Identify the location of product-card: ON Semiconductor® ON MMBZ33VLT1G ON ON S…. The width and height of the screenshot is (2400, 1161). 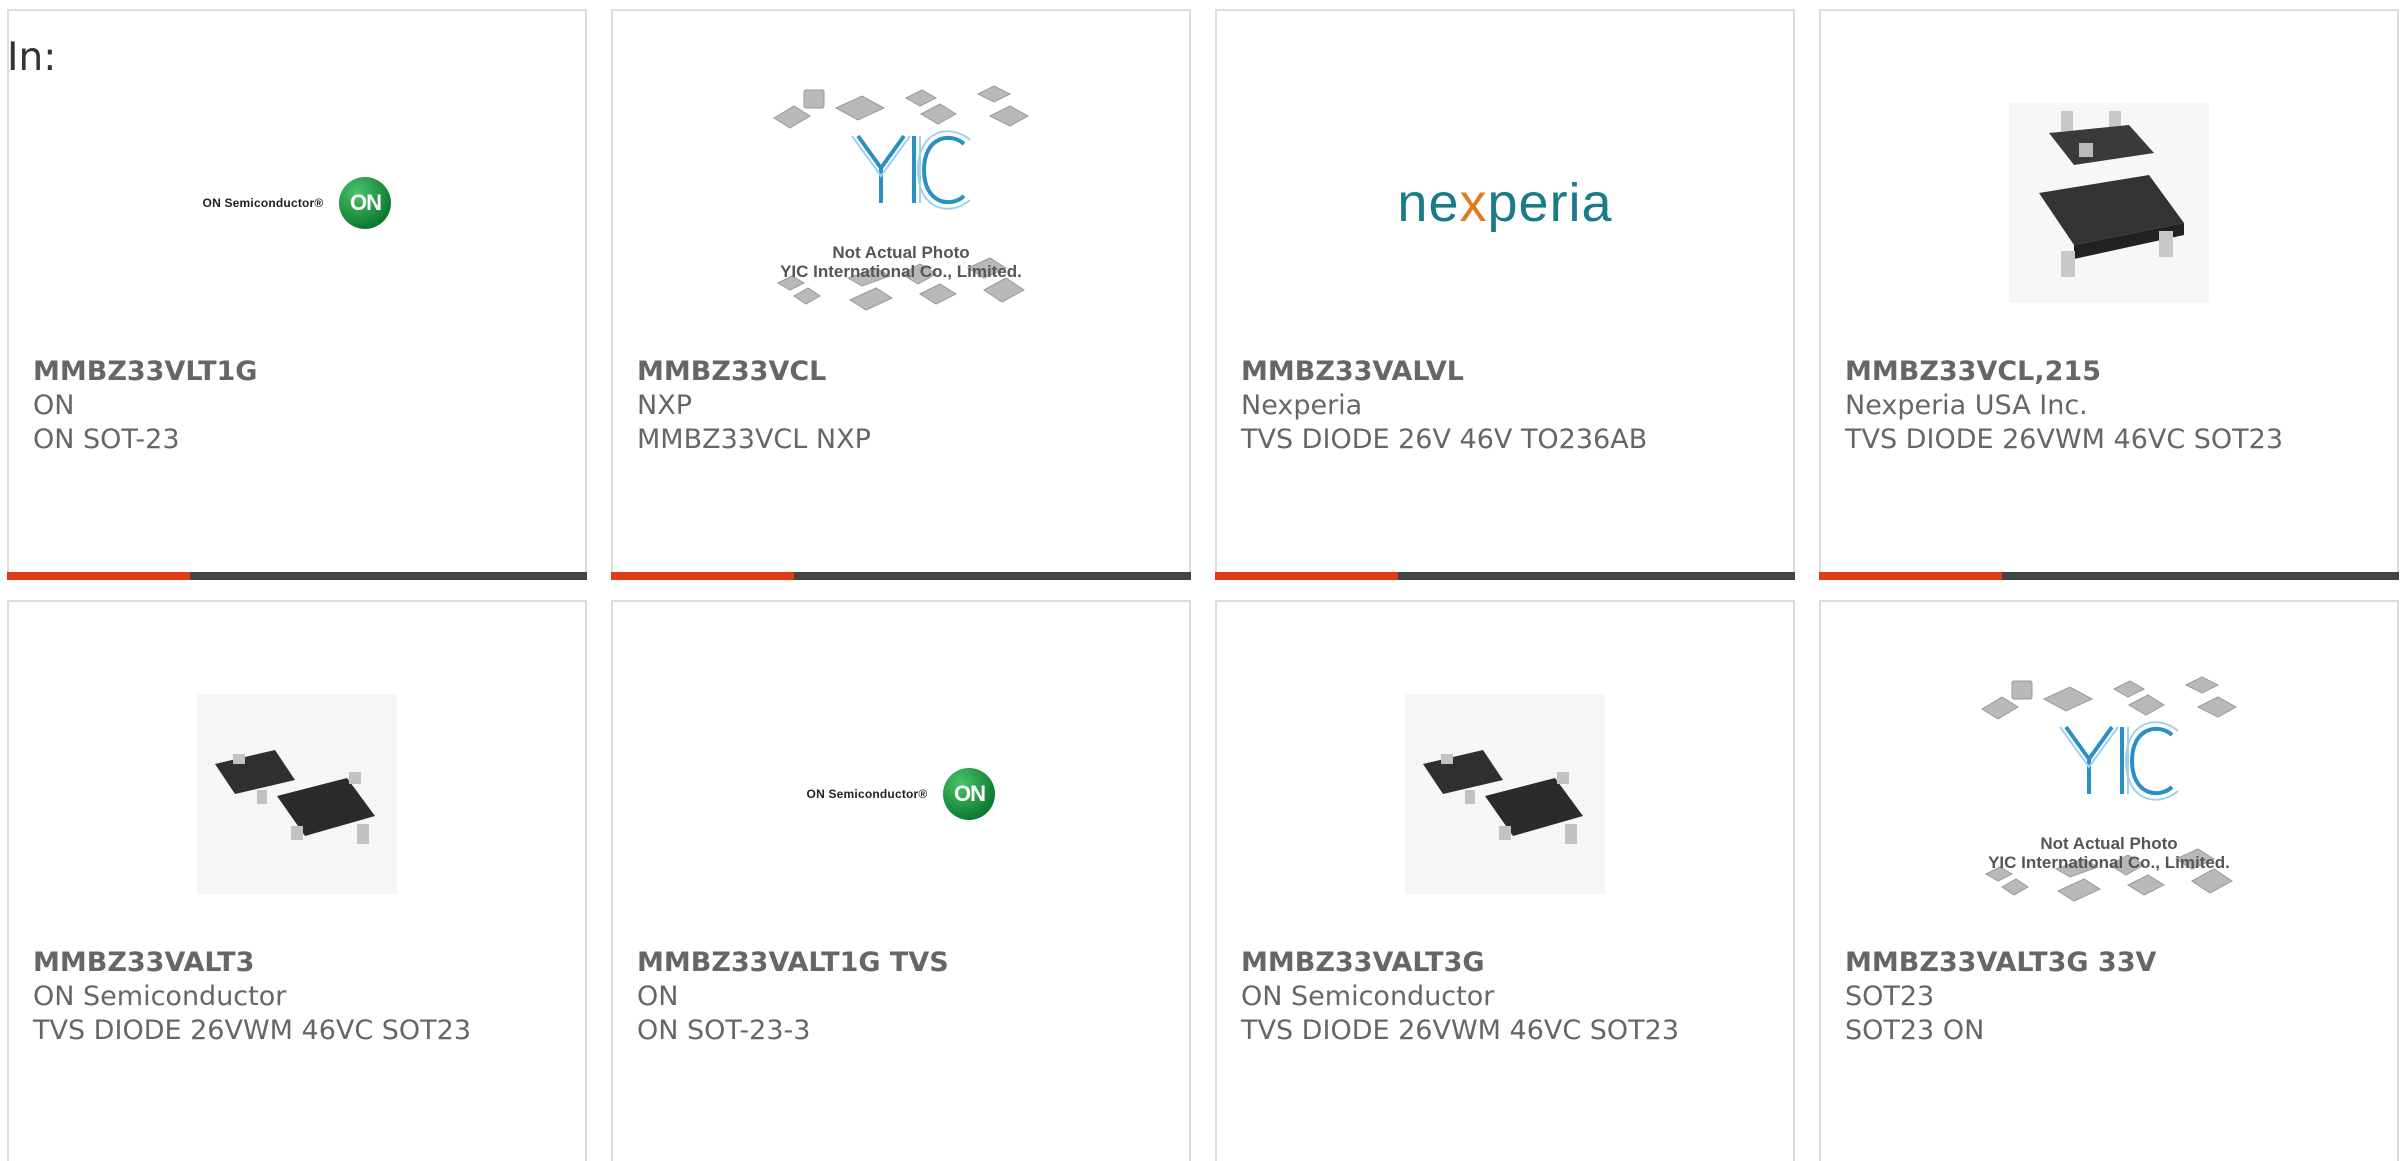
(297, 294).